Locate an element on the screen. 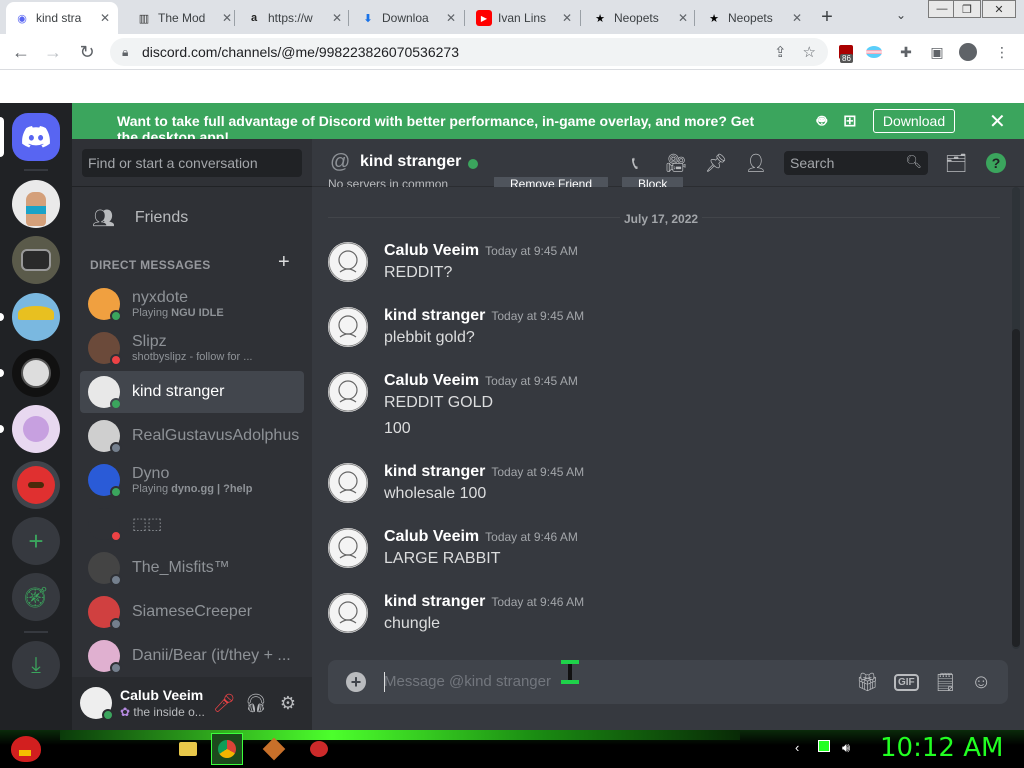  explore-servers-icon: 🧭︎ is located at coordinates (36, 597).